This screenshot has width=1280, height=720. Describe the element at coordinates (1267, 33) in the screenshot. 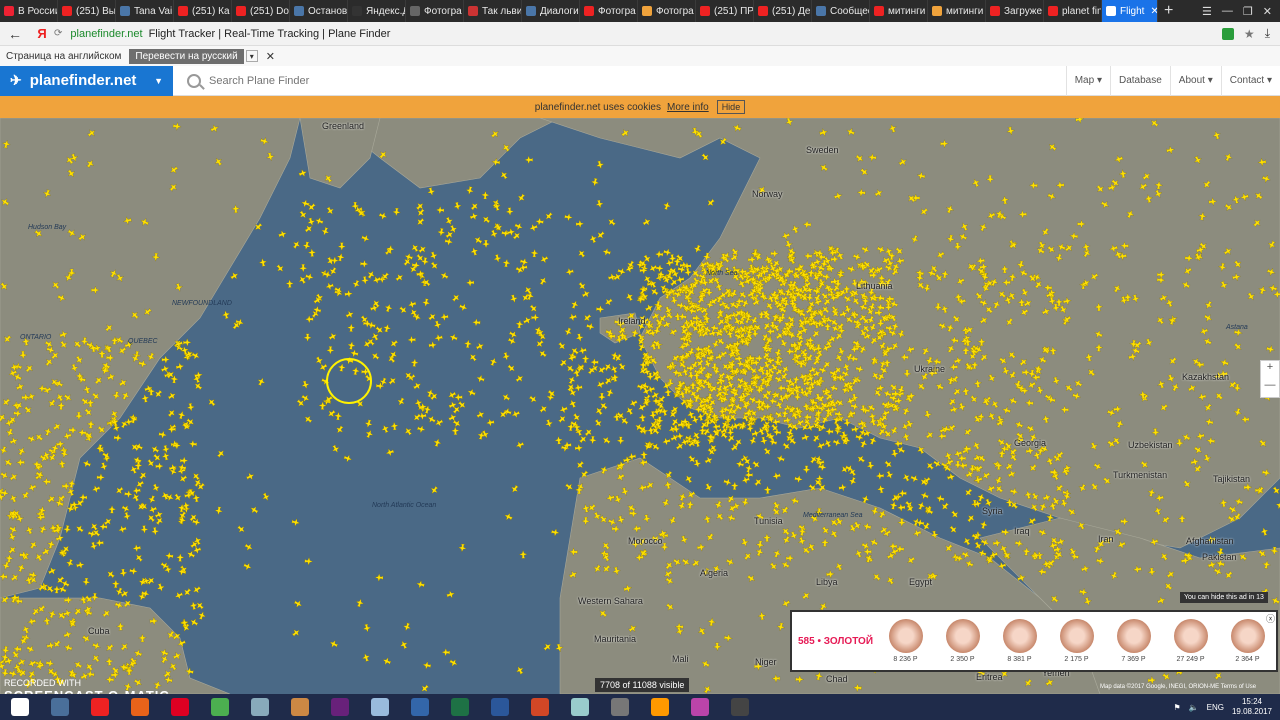

I see `download-icon: ⤓` at that location.